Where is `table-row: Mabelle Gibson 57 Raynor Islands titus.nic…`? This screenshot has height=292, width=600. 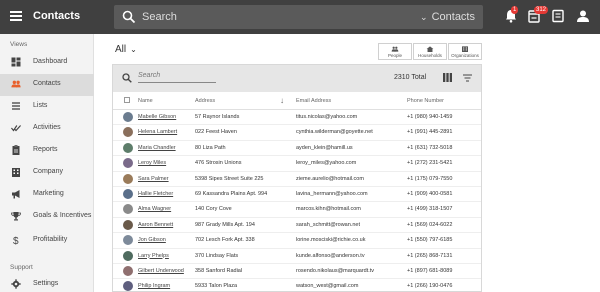
table-row: Mabelle Gibson 57 Raynor Islands titus.nic… is located at coordinates (297, 118).